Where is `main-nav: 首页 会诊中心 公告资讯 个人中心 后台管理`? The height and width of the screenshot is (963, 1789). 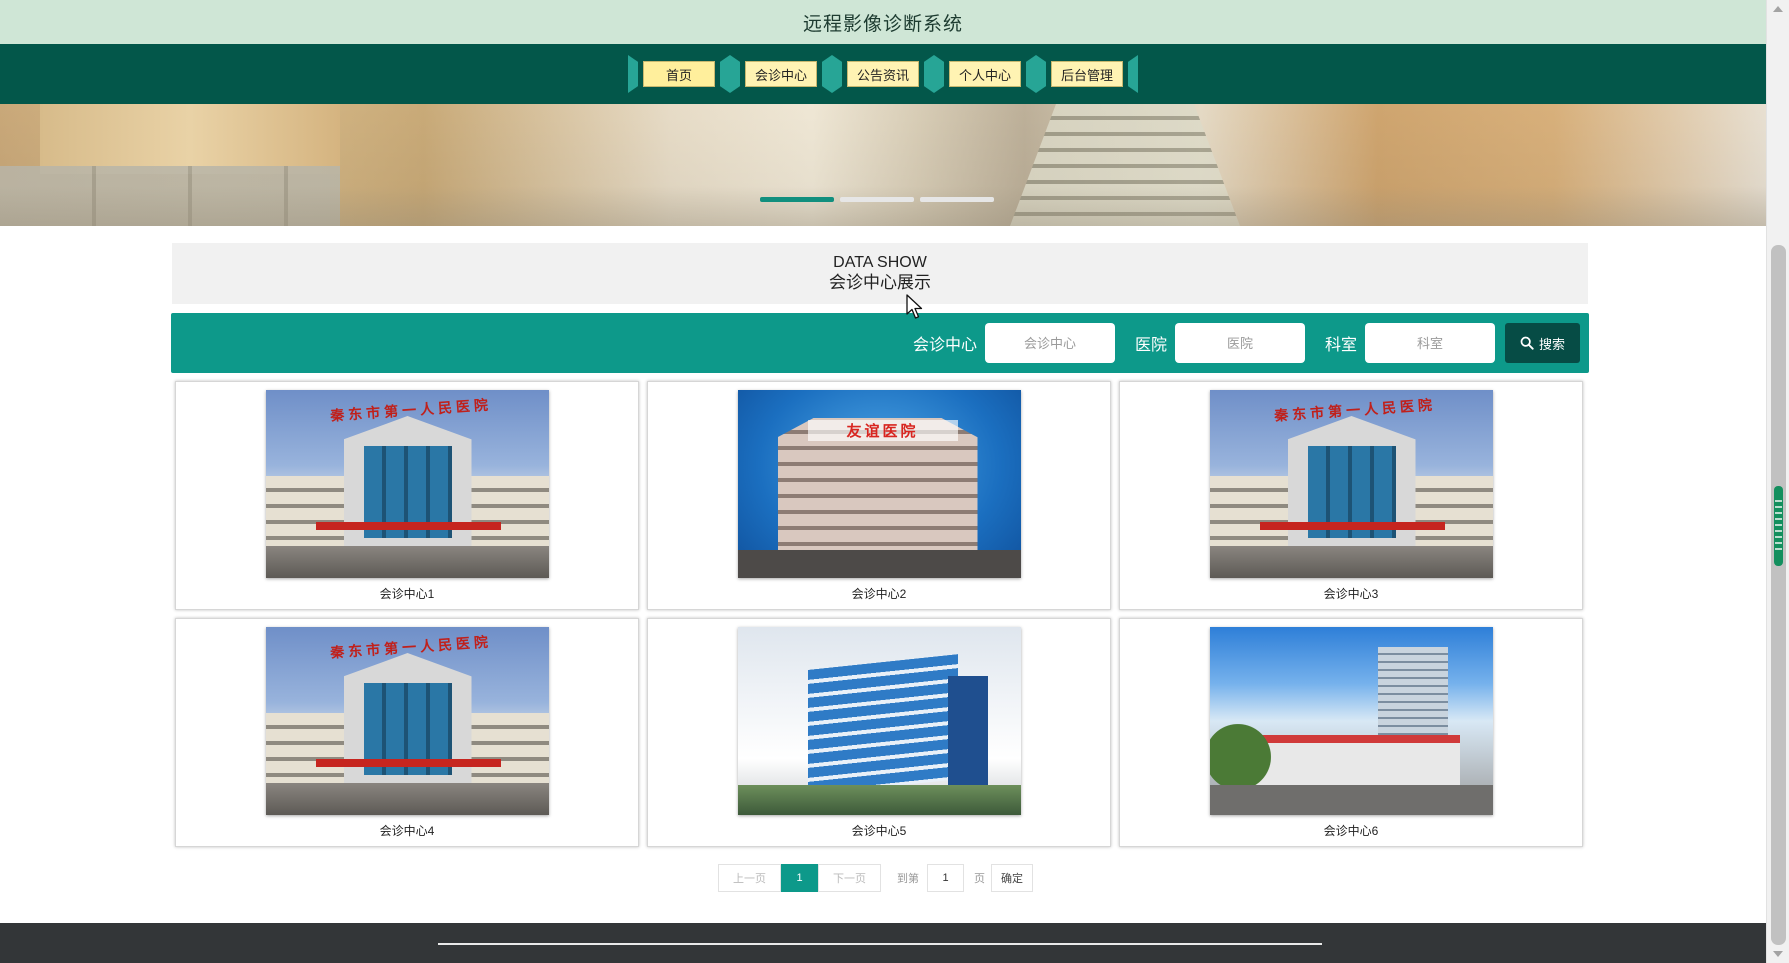 main-nav: 首页 会诊中心 公告资讯 个人中心 后台管理 is located at coordinates (883, 74).